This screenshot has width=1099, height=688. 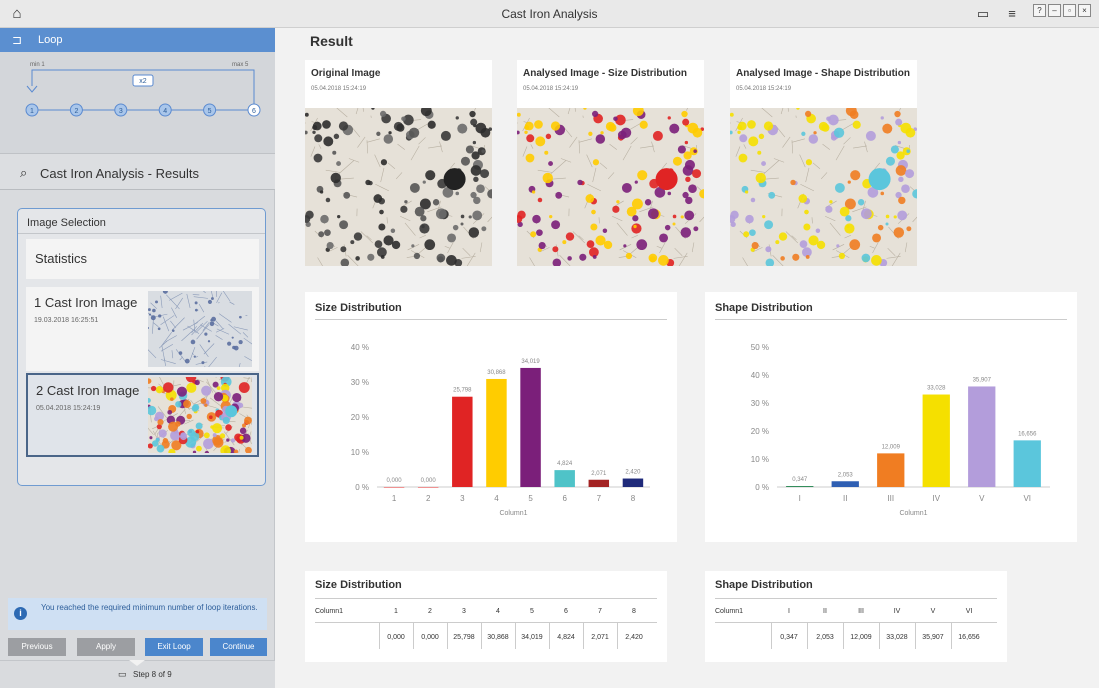 What do you see at coordinates (605, 73) in the screenshot?
I see `image-card-title: Analysed Image - Size Distribution` at bounding box center [605, 73].